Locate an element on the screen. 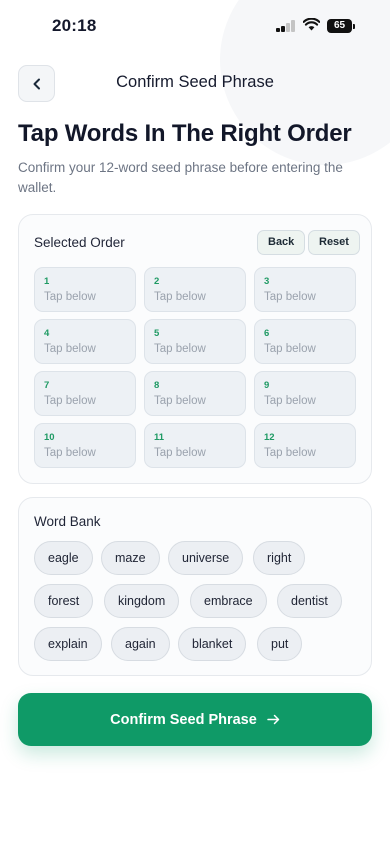 This screenshot has width=390, height=845. word-slot: 1 Tap below is located at coordinates (85, 289).